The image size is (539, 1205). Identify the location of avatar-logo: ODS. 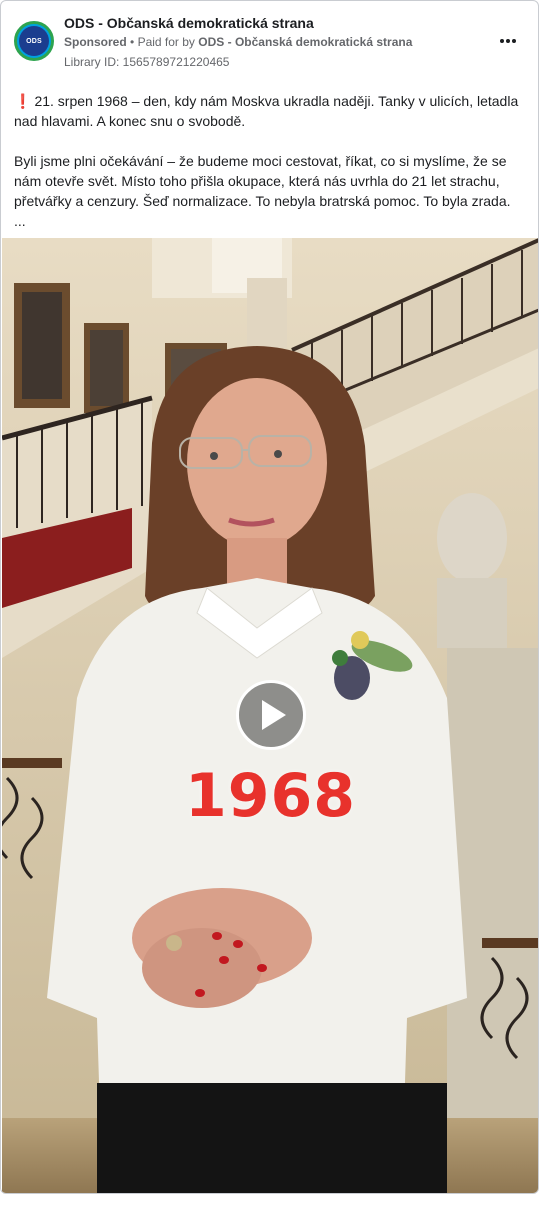
(34, 41).